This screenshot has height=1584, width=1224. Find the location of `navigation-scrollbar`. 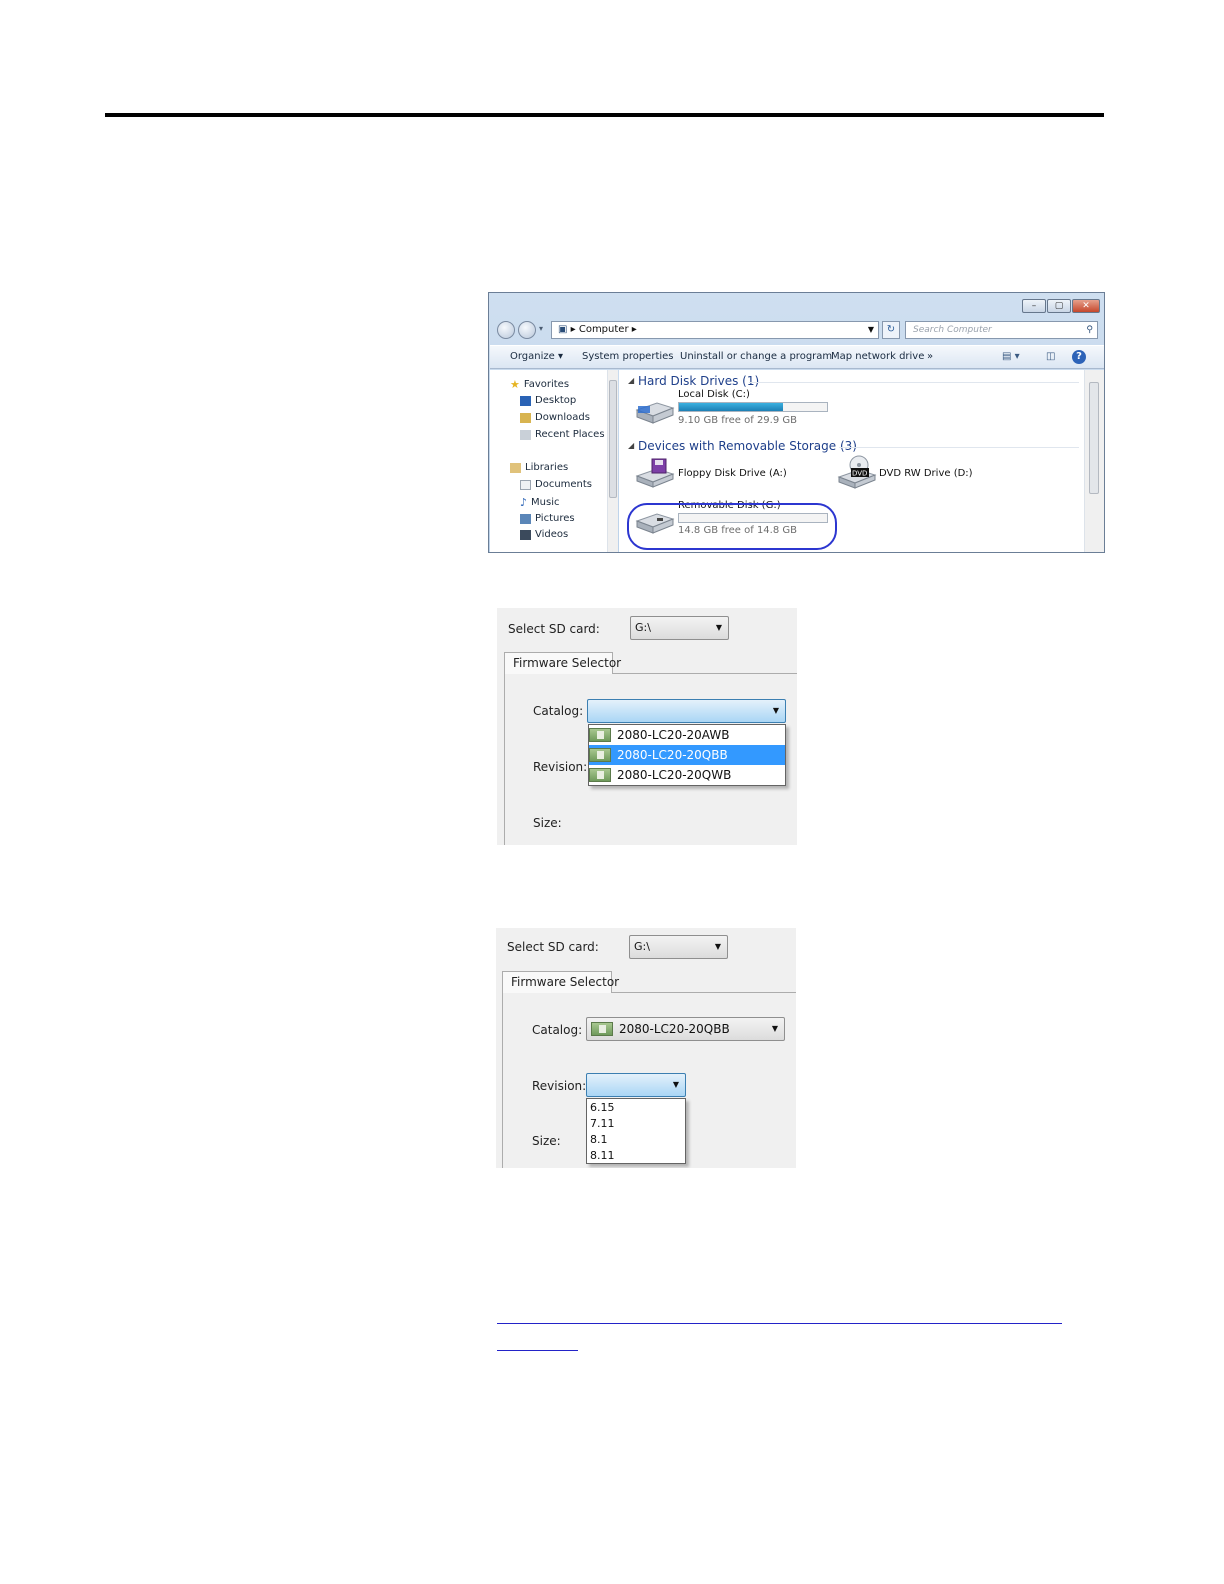

navigation-scrollbar is located at coordinates (612, 461).